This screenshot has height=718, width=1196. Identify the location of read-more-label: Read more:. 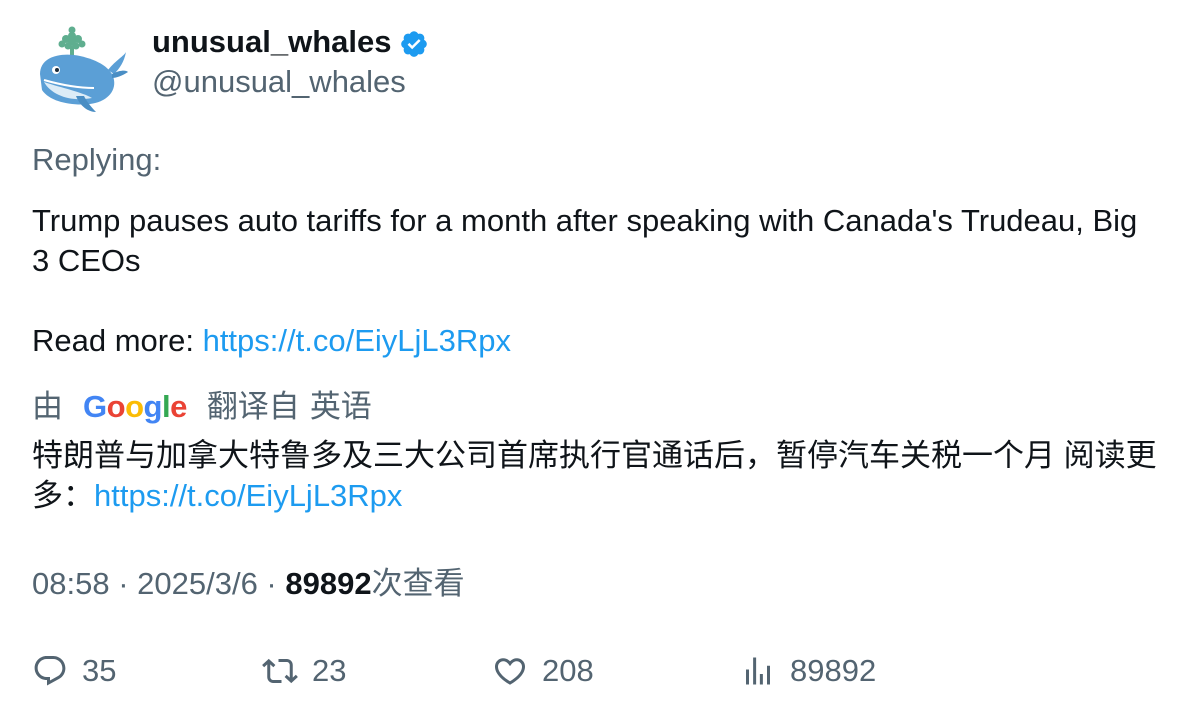
(117, 340).